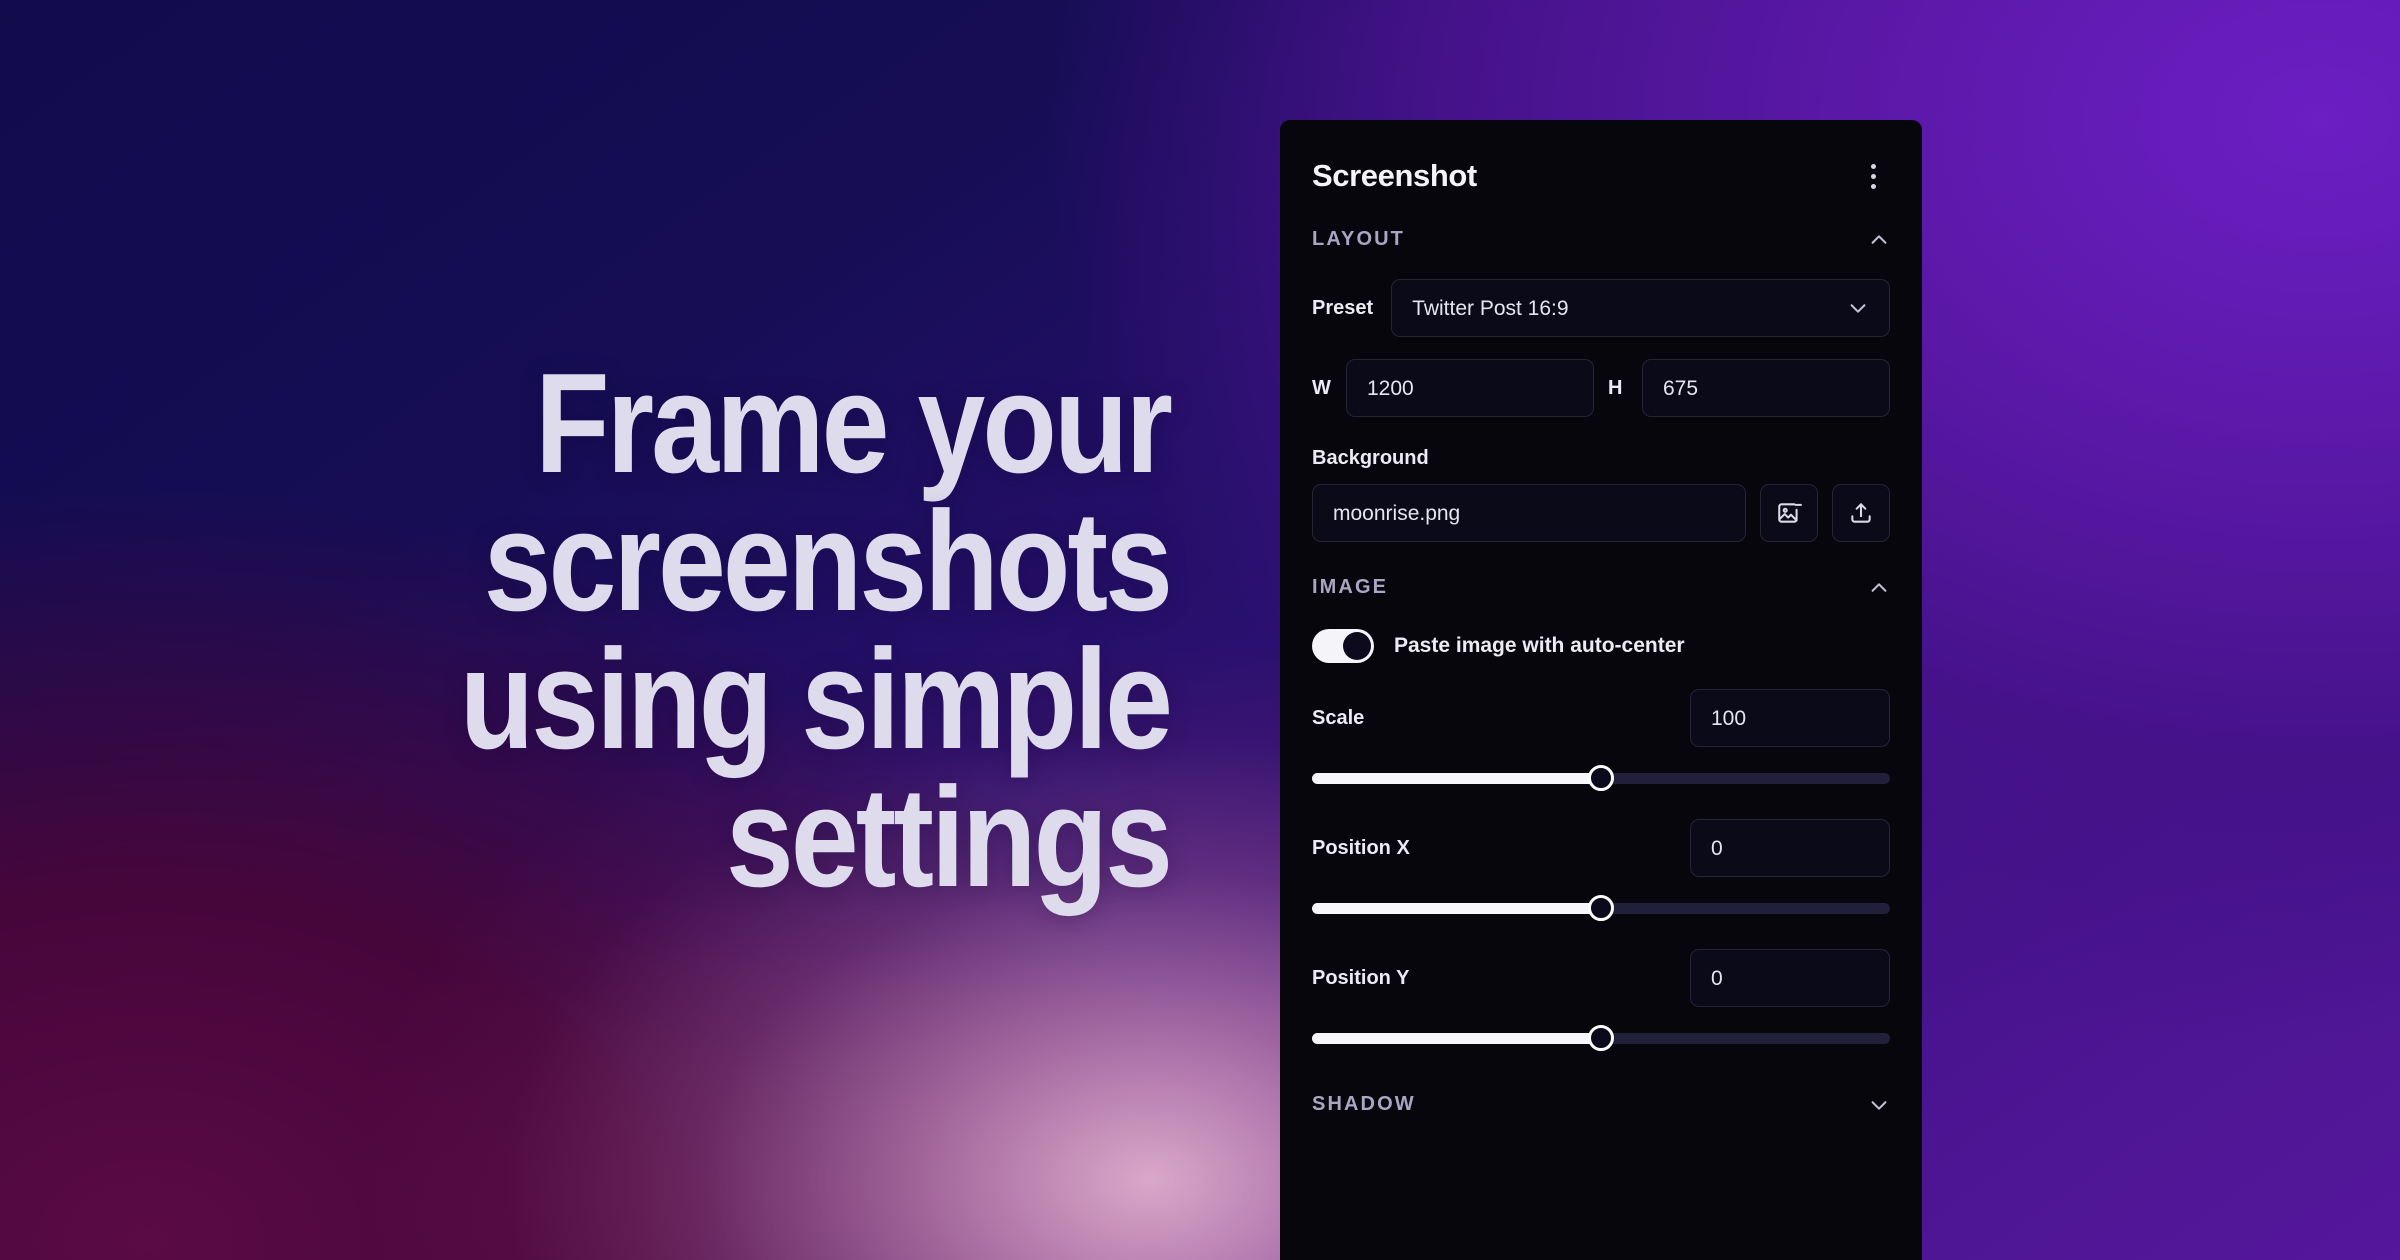 The image size is (2400, 1260). Describe the element at coordinates (1789, 513) in the screenshot. I see `image-remove-icon` at that location.